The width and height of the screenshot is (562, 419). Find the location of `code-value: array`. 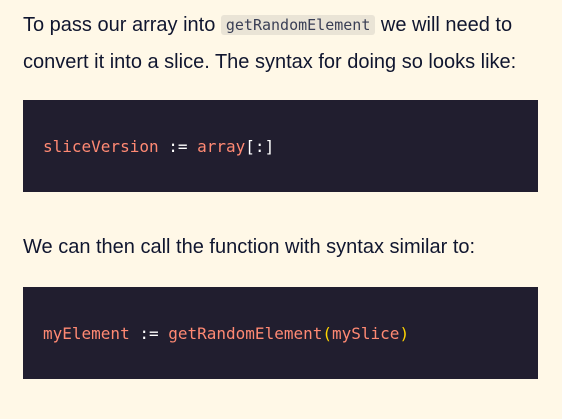

code-value: array is located at coordinates (221, 146).